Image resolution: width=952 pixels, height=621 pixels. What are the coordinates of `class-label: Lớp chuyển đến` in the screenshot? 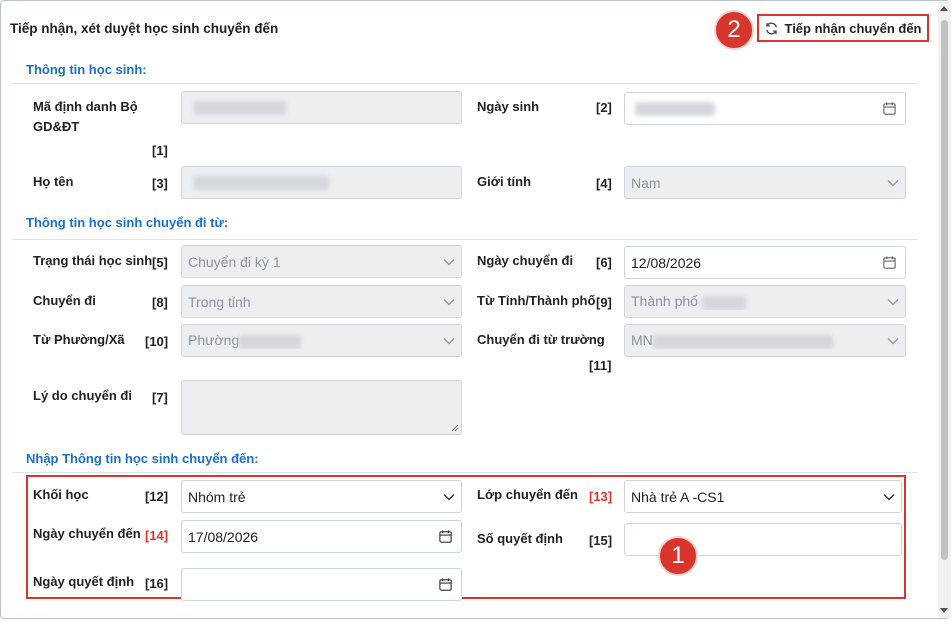 It's located at (527, 494).